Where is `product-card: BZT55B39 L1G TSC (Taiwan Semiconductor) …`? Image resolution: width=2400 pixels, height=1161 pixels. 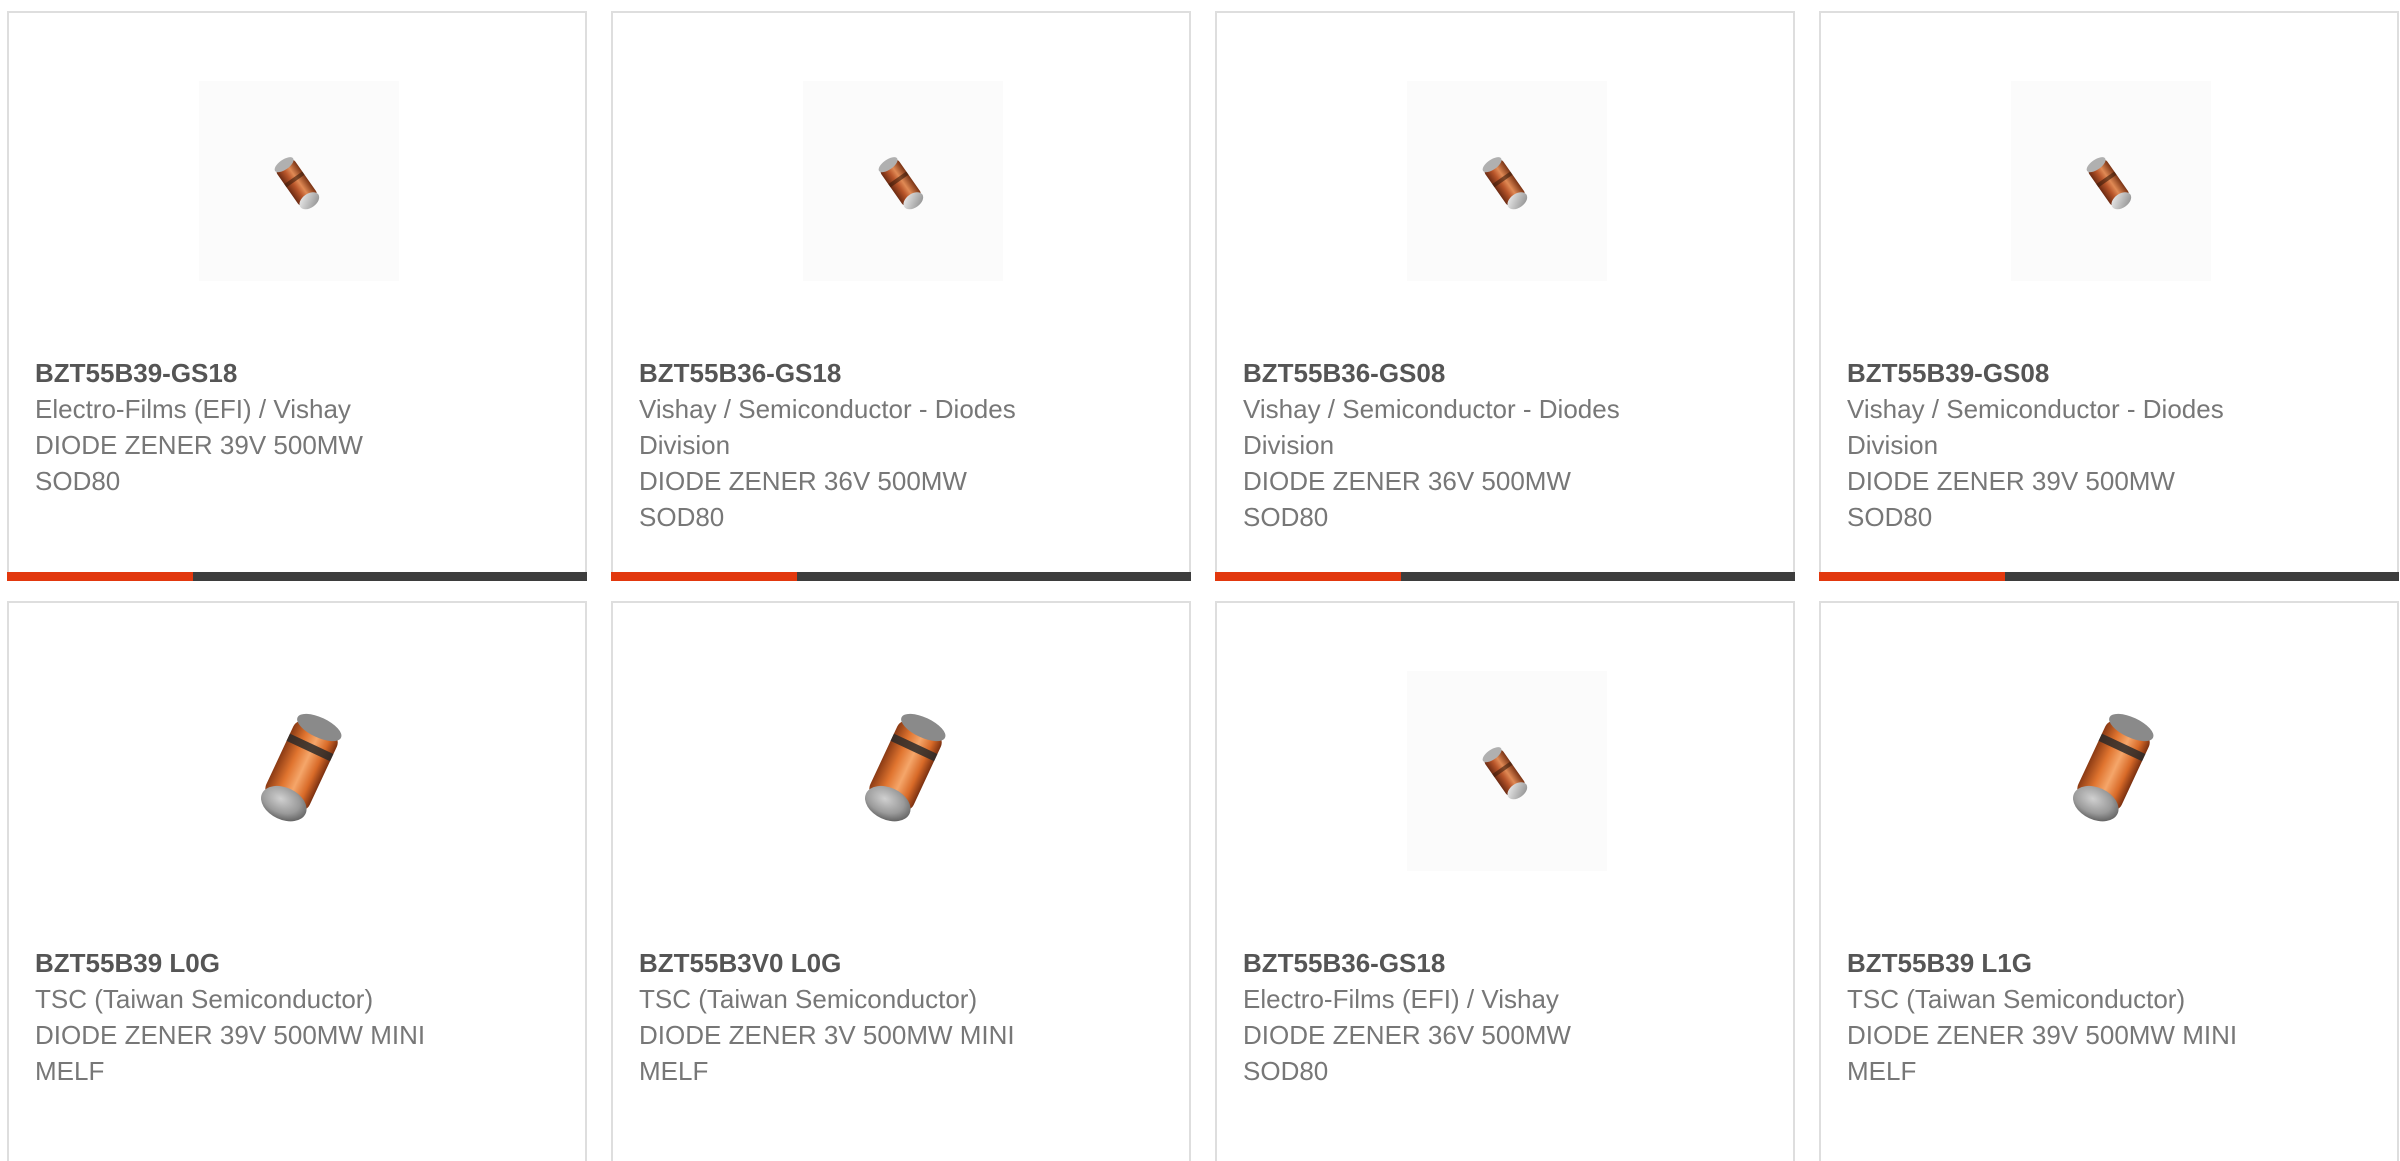
product-card: BZT55B39 L1G TSC (Taiwan Semiconductor) … is located at coordinates (2109, 881).